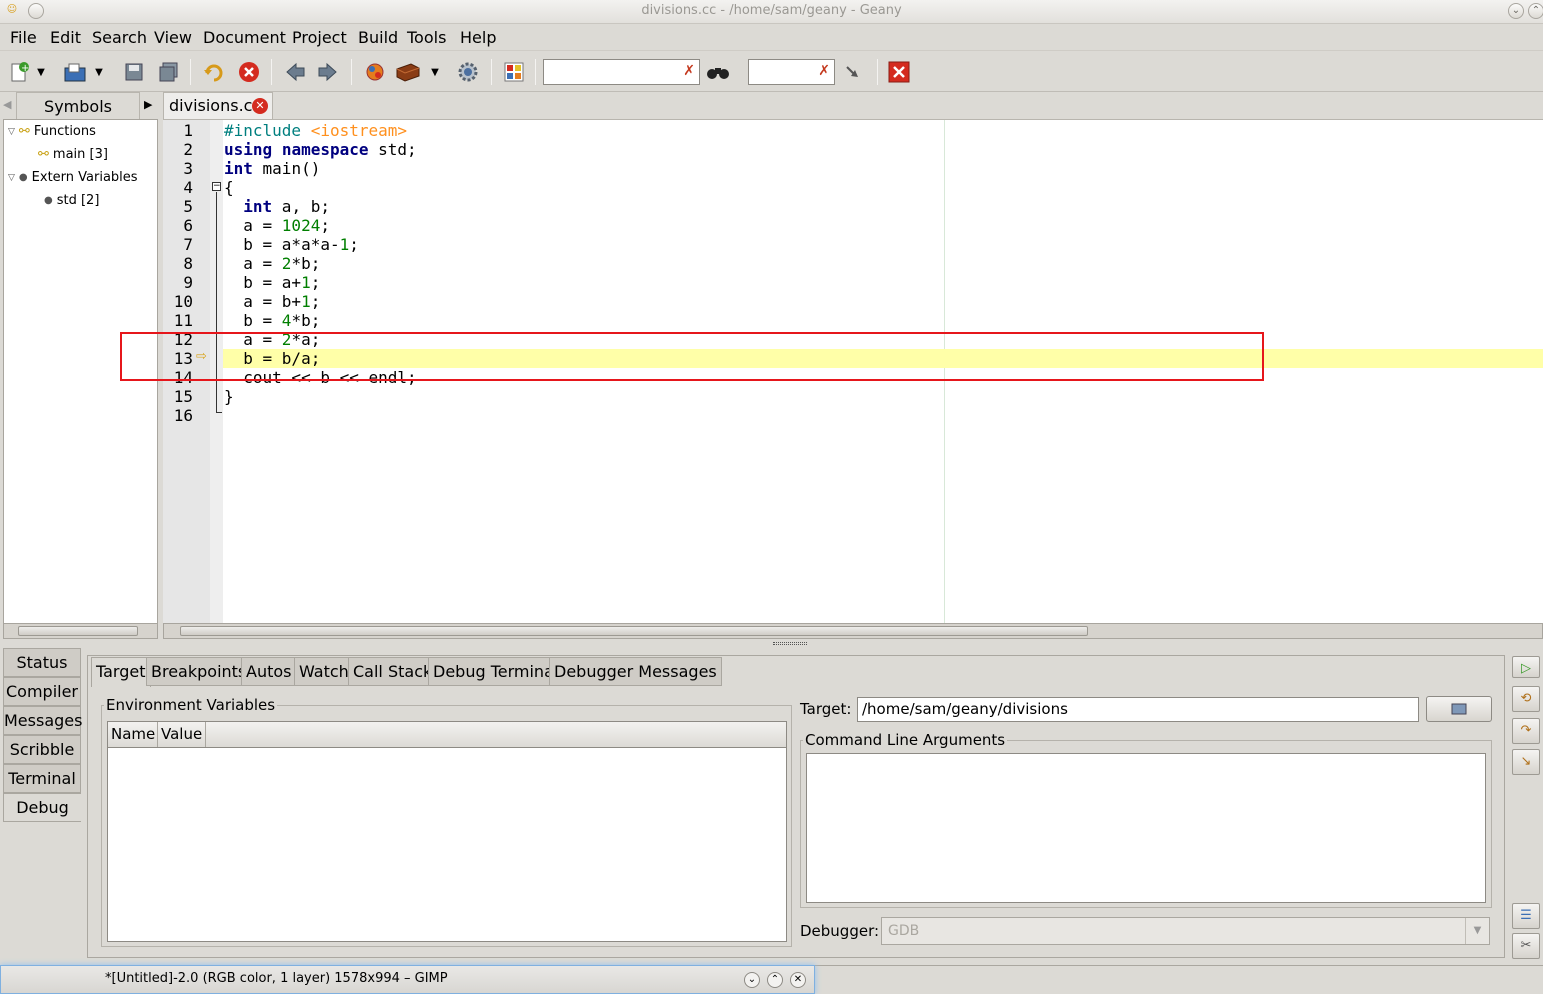 The image size is (1543, 994). What do you see at coordinates (408, 72) in the screenshot?
I see `build-button` at bounding box center [408, 72].